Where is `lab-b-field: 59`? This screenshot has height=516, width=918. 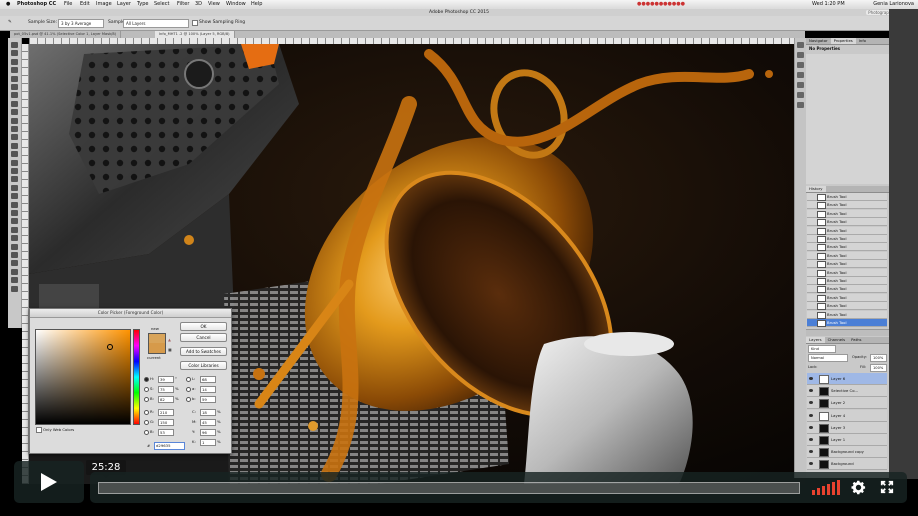 lab-b-field: 59 is located at coordinates (208, 399).